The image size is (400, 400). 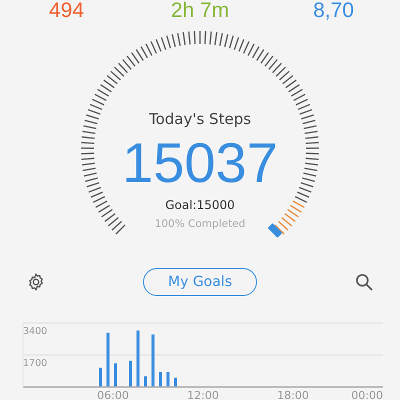 What do you see at coordinates (364, 282) in the screenshot?
I see `search-icon` at bounding box center [364, 282].